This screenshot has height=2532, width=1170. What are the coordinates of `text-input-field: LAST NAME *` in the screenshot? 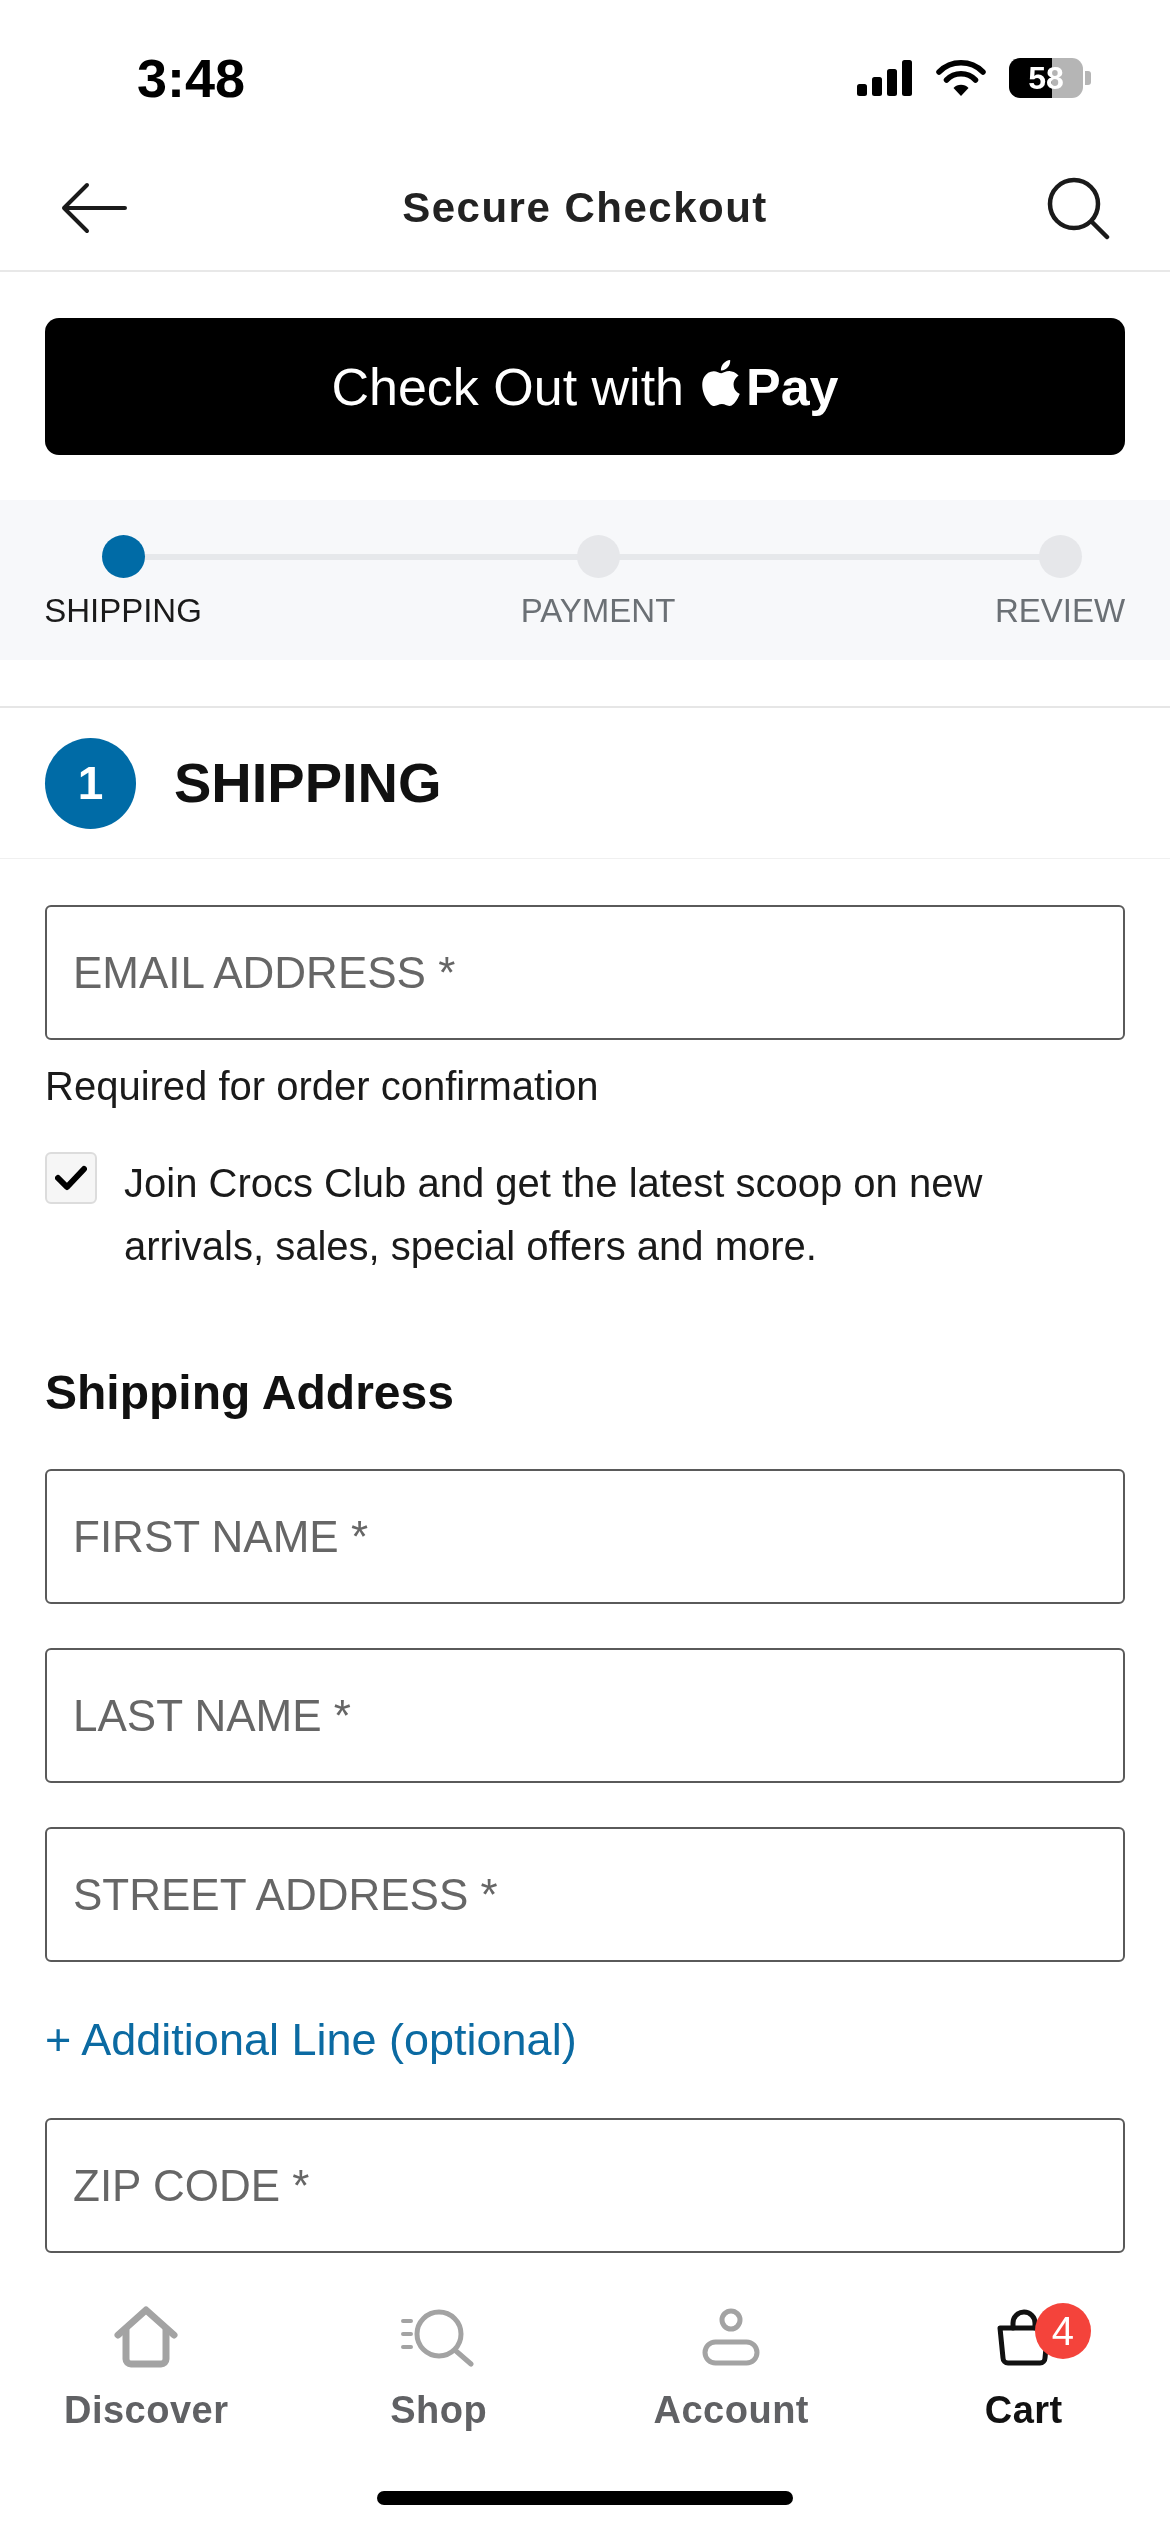 It's located at (585, 1715).